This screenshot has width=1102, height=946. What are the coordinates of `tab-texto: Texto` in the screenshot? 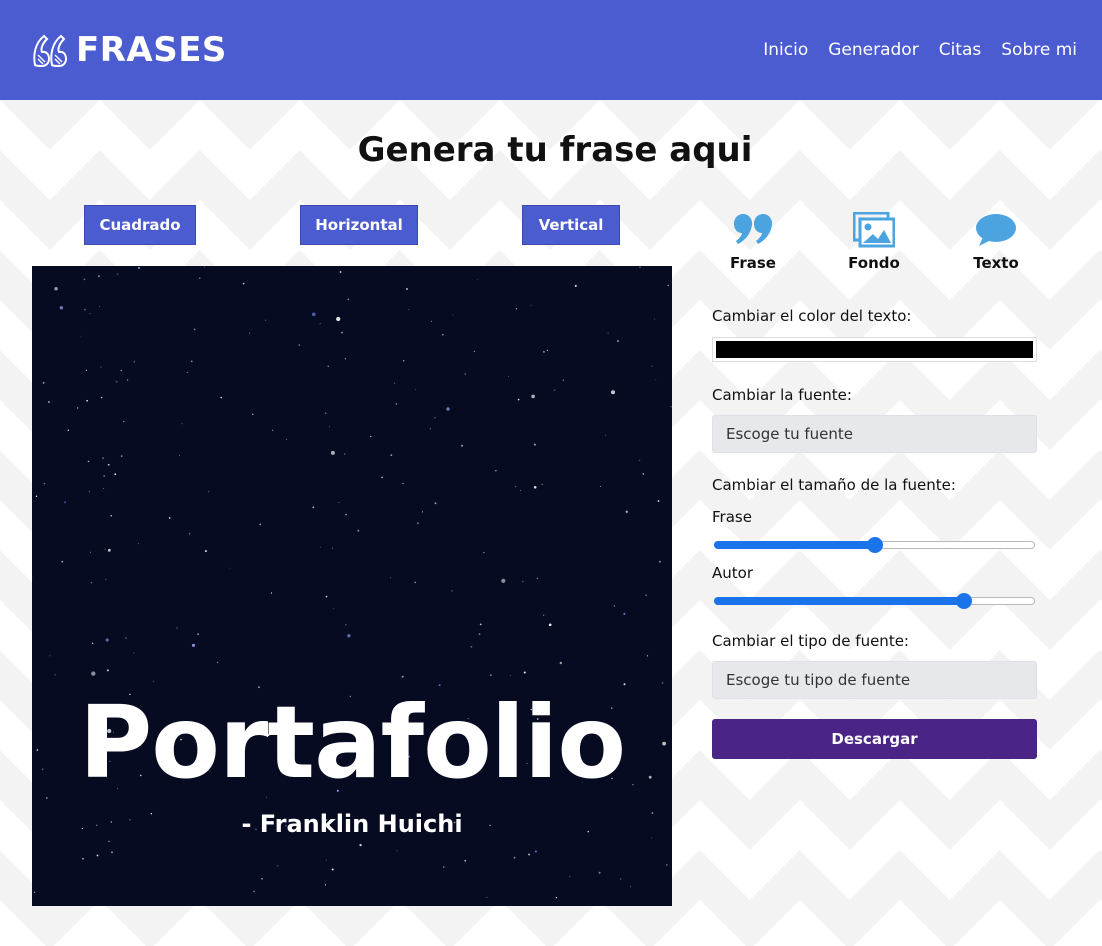 It's located at (996, 242).